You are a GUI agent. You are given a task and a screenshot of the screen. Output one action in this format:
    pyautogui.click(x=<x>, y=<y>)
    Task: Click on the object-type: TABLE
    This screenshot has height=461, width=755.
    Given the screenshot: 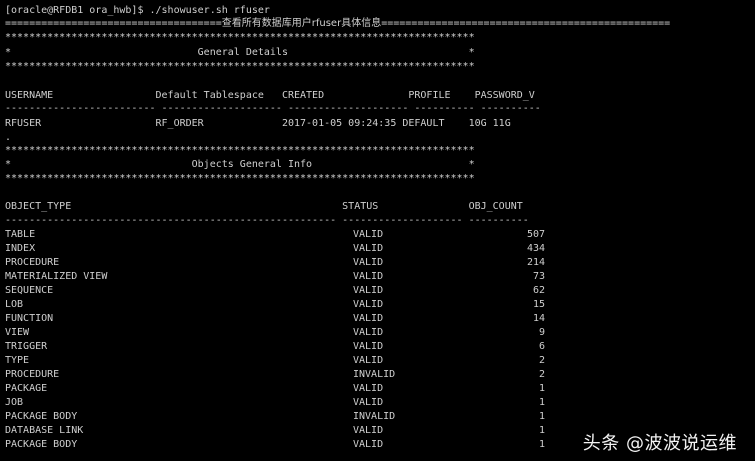 What is the action you would take?
    pyautogui.click(x=20, y=234)
    